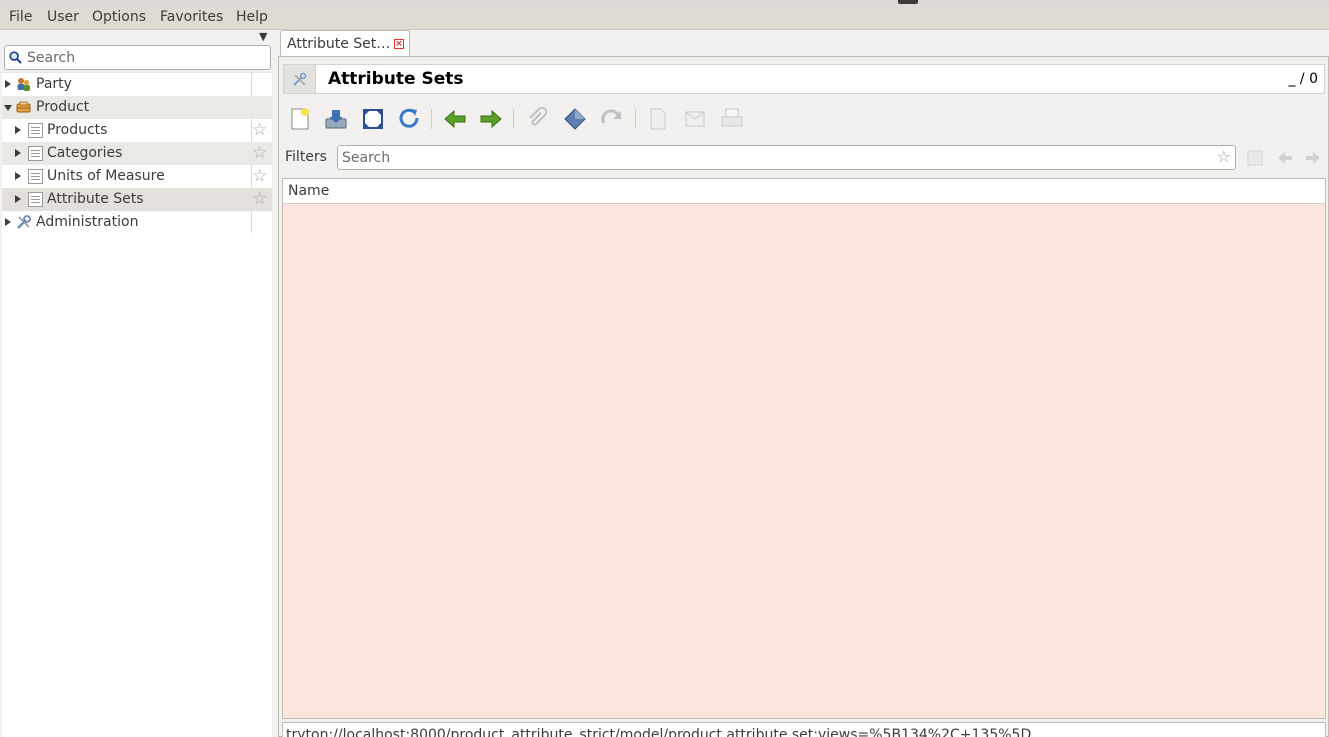 This screenshot has width=1329, height=737. I want to click on sidebar-search-field, so click(137, 57).